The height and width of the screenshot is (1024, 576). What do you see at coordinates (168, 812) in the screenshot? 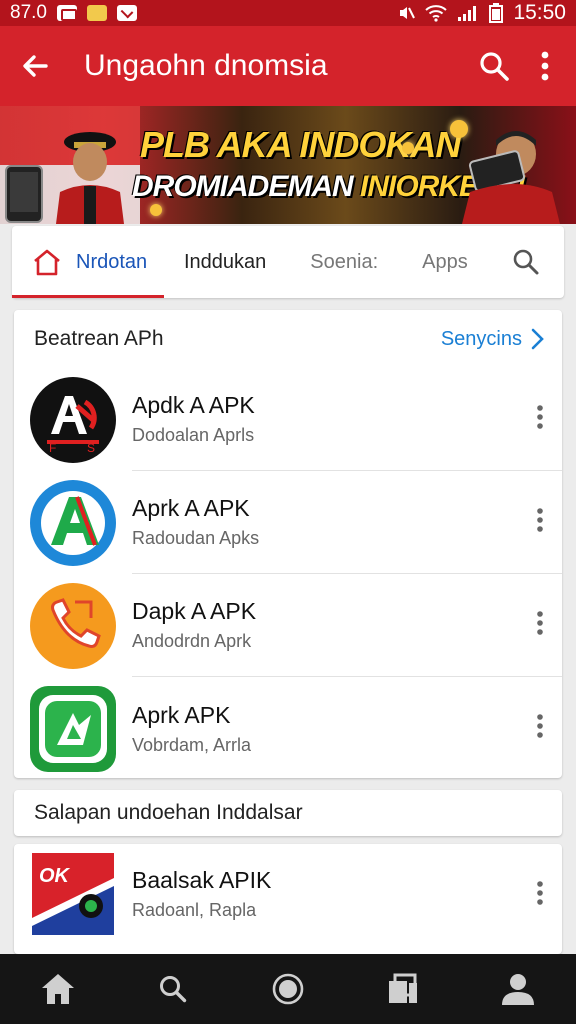
I see `section-title: Salapan undoehan Inddalsar` at bounding box center [168, 812].